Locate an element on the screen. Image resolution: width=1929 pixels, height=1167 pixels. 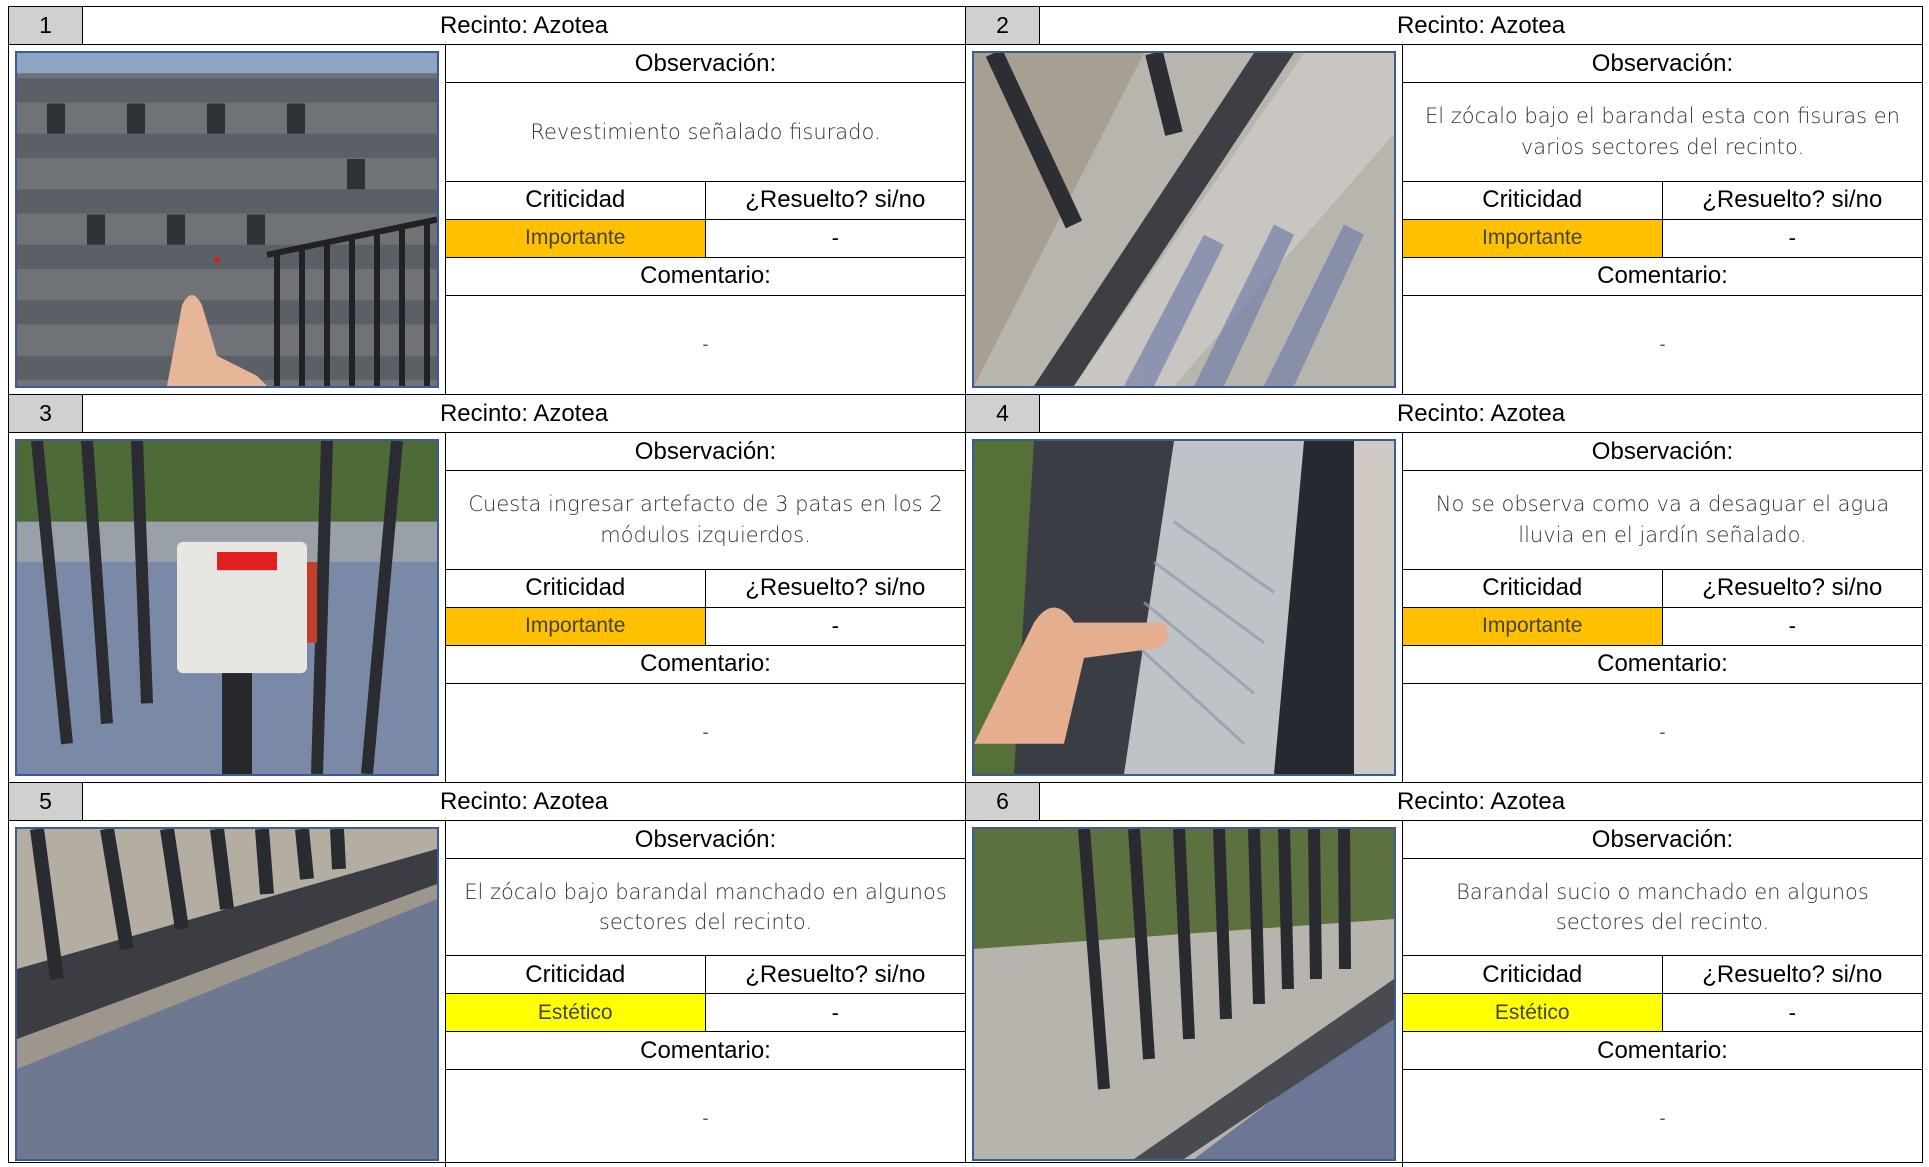
item-number: 1 is located at coordinates (46, 25).